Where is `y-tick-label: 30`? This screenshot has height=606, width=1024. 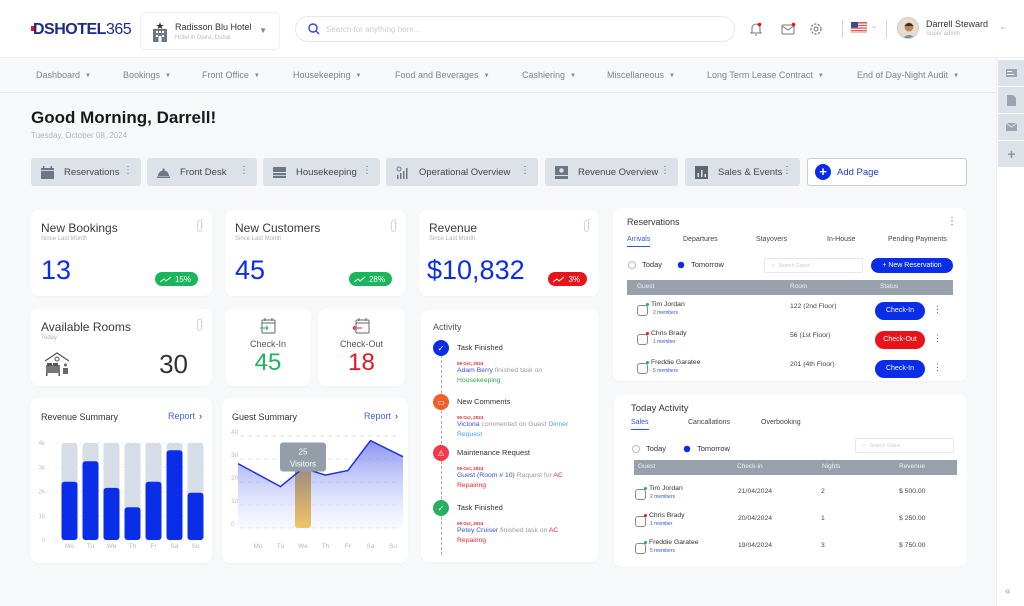 y-tick-label: 30 is located at coordinates (235, 455).